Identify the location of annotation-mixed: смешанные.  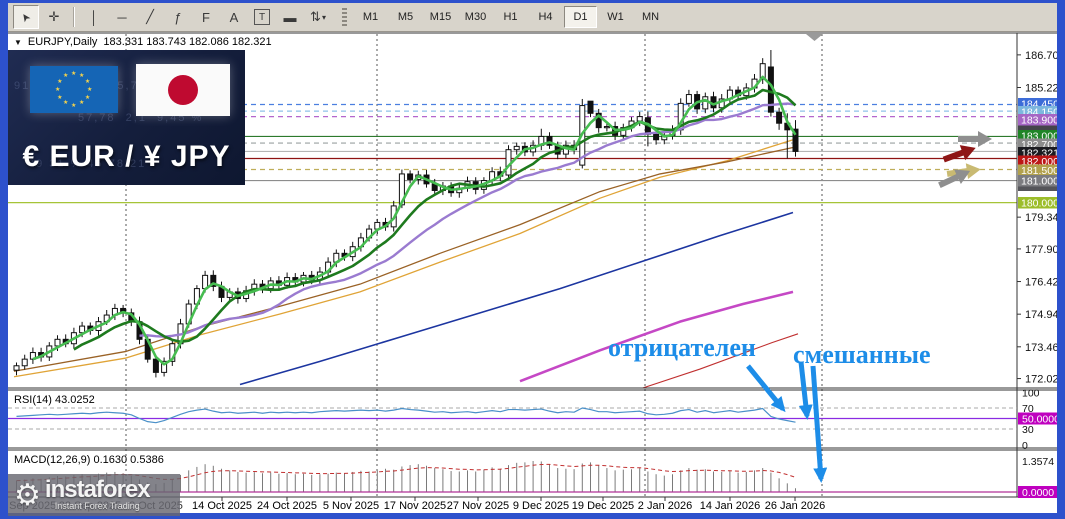
(862, 354).